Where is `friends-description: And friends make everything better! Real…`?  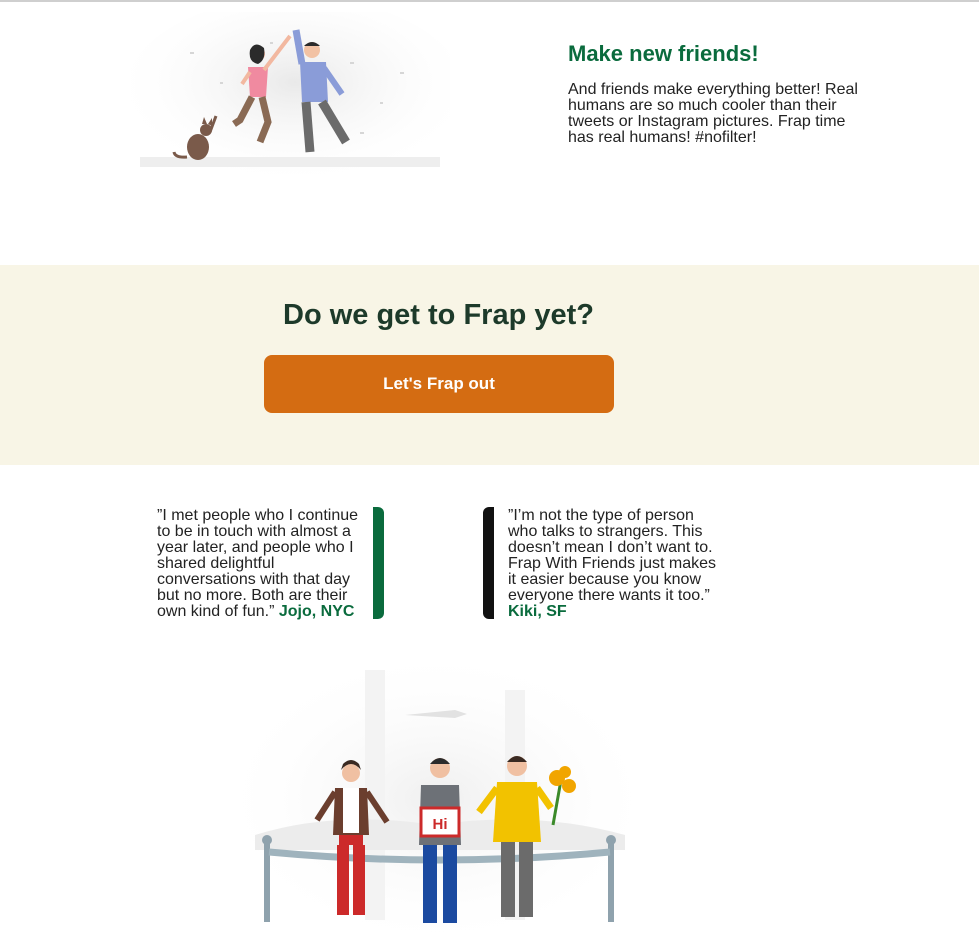
friends-description: And friends make everything better! Real… is located at coordinates (713, 113).